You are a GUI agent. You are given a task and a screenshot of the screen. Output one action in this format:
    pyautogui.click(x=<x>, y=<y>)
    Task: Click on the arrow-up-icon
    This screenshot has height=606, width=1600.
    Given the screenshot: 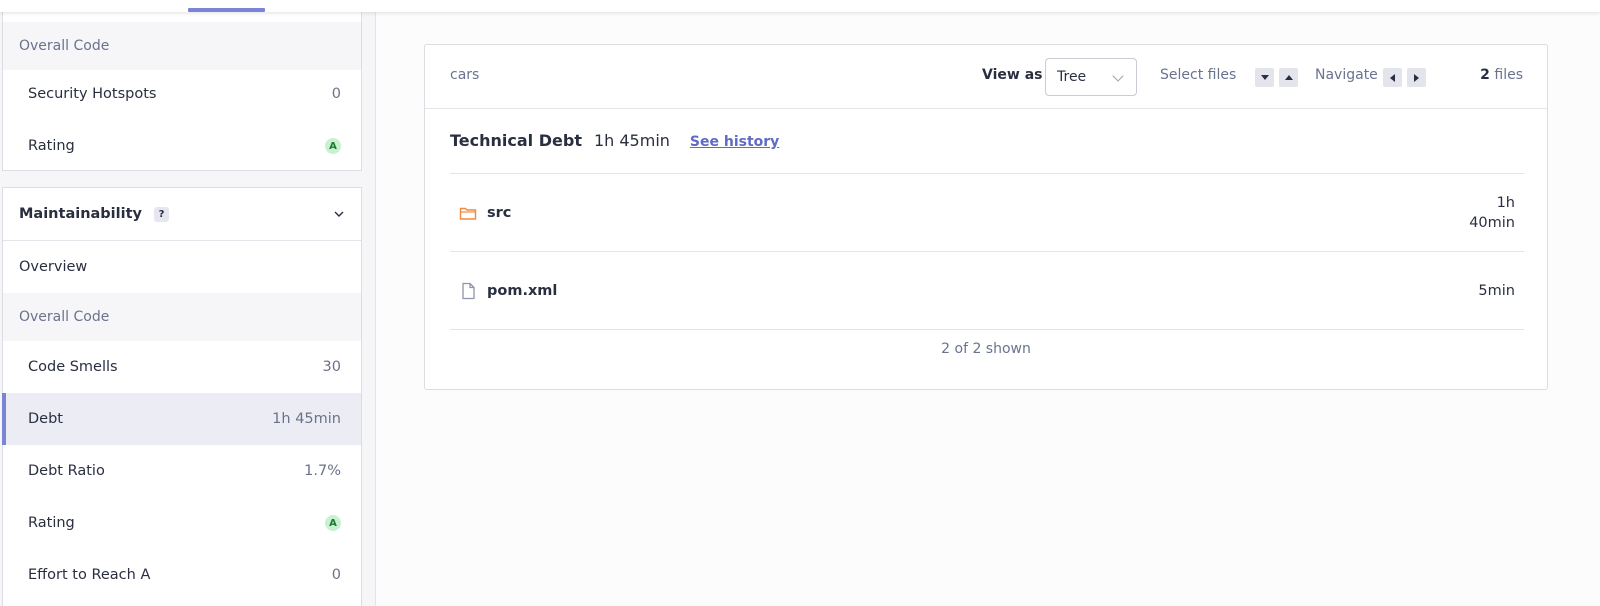 What is the action you would take?
    pyautogui.click(x=1288, y=77)
    